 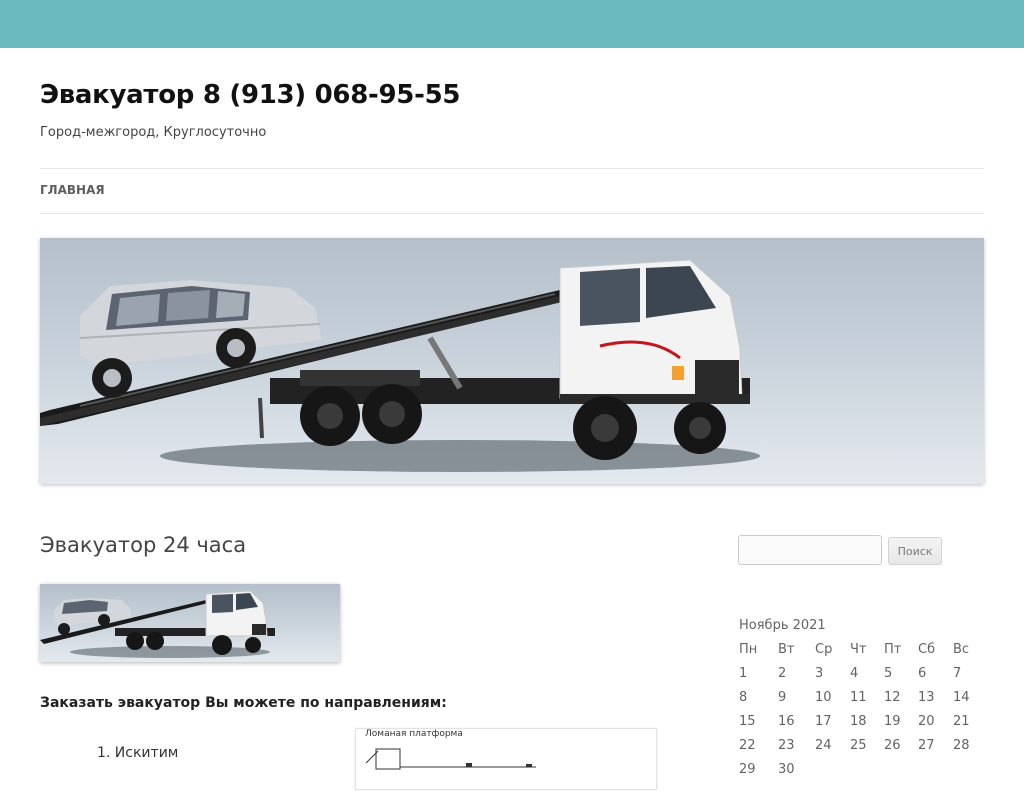 What do you see at coordinates (961, 745) in the screenshot?
I see `calendar-day: 28` at bounding box center [961, 745].